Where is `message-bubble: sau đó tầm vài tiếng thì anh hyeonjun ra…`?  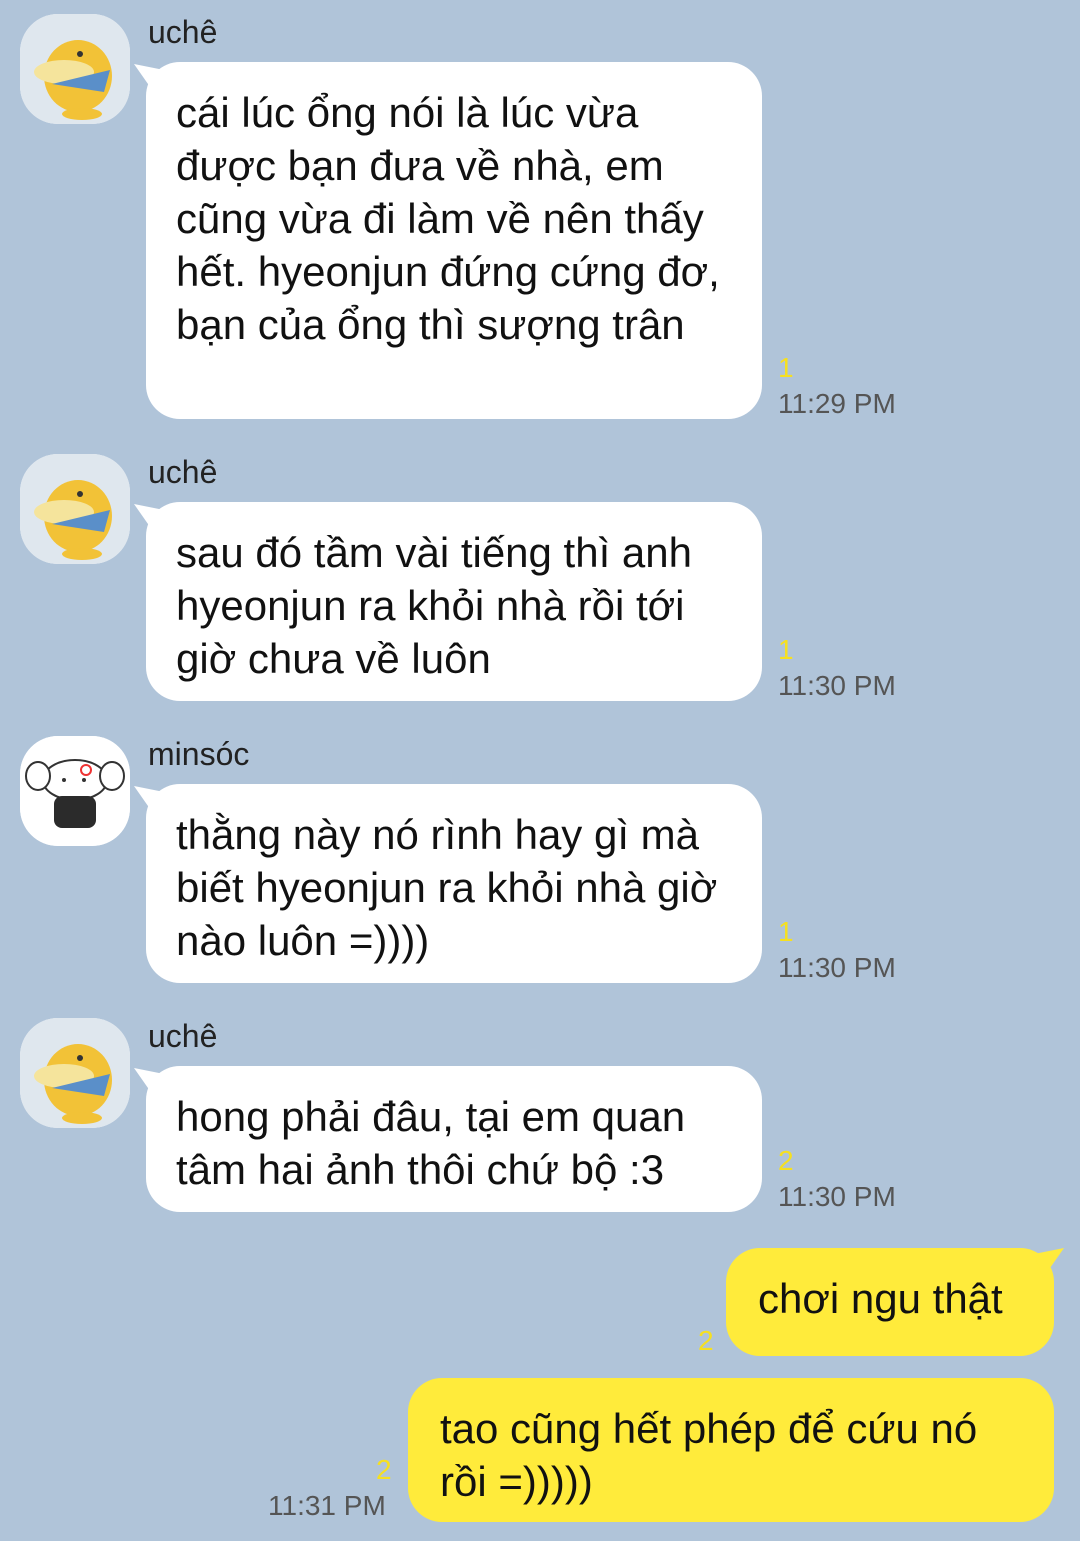 message-bubble: sau đó tầm vài tiếng thì anh hyeonjun ra… is located at coordinates (454, 601).